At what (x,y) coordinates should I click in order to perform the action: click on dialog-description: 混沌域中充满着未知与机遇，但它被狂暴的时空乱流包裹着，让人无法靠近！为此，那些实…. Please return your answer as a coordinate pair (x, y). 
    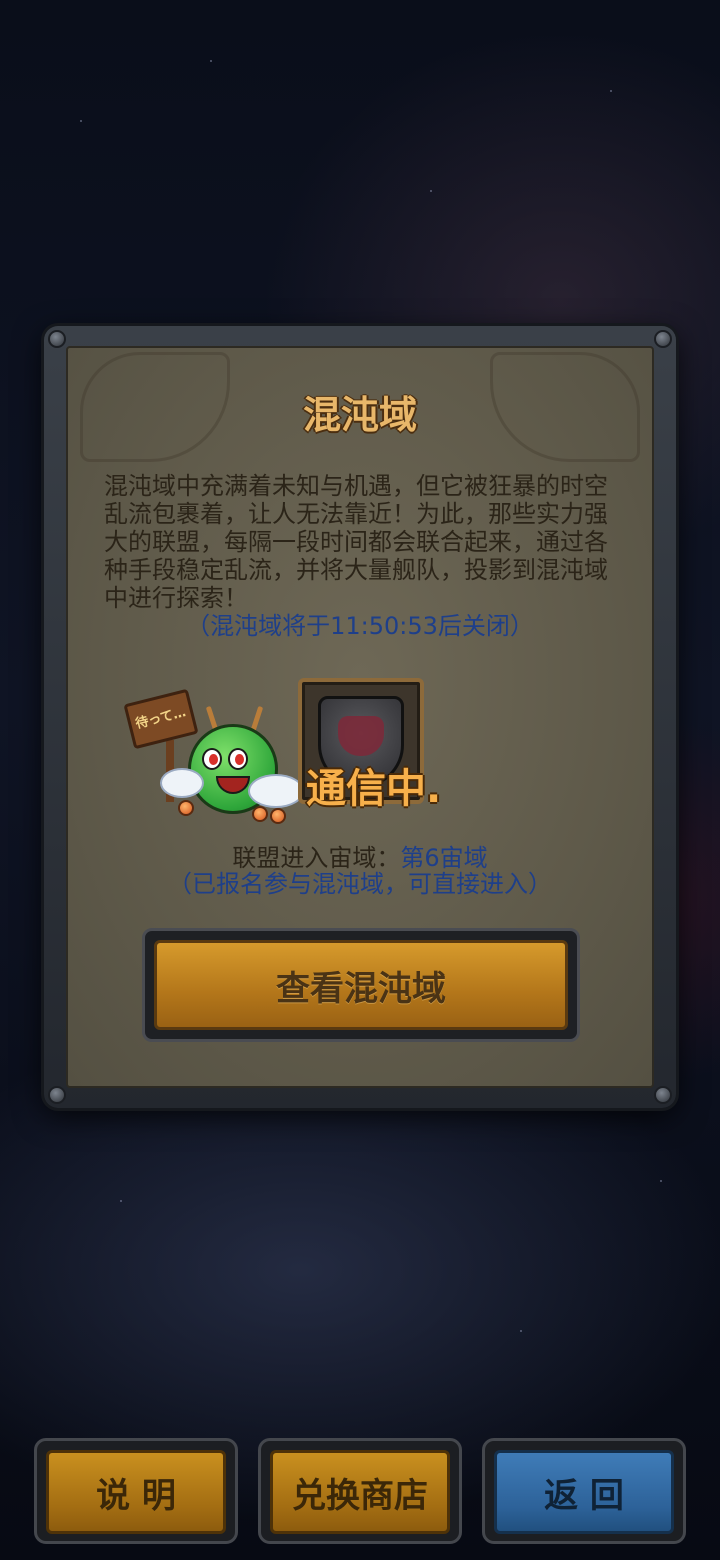
    Looking at the image, I should click on (356, 542).